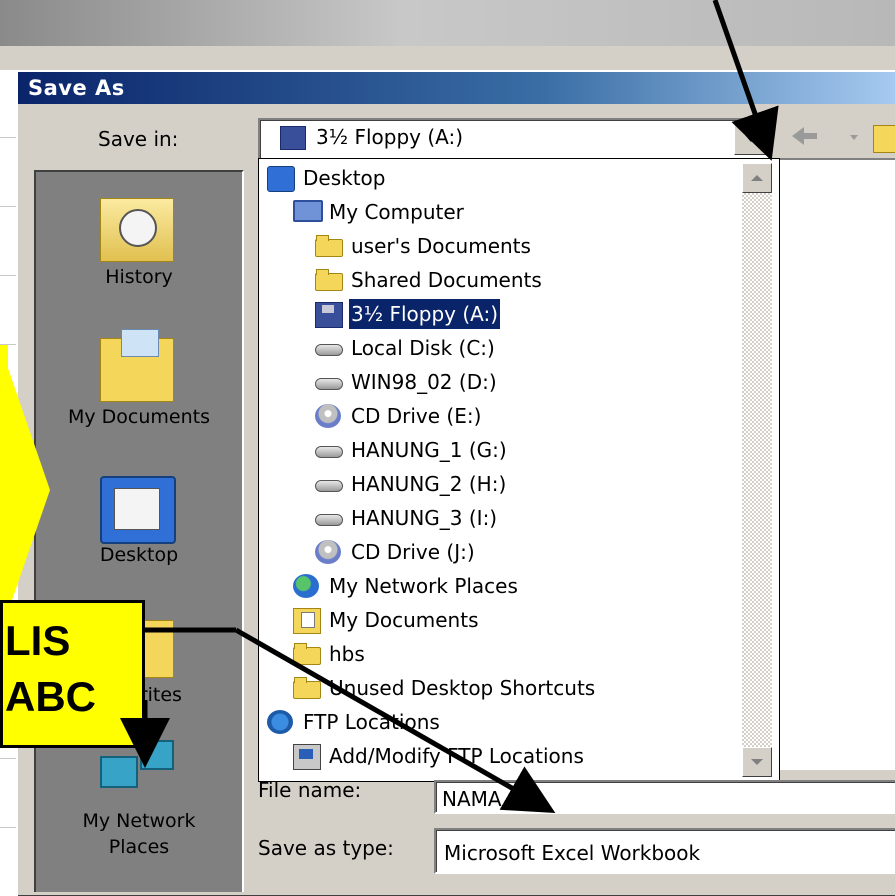 Image resolution: width=895 pixels, height=896 pixels. Describe the element at coordinates (395, 720) in the screenshot. I see `arrow-to-file-name` at that location.